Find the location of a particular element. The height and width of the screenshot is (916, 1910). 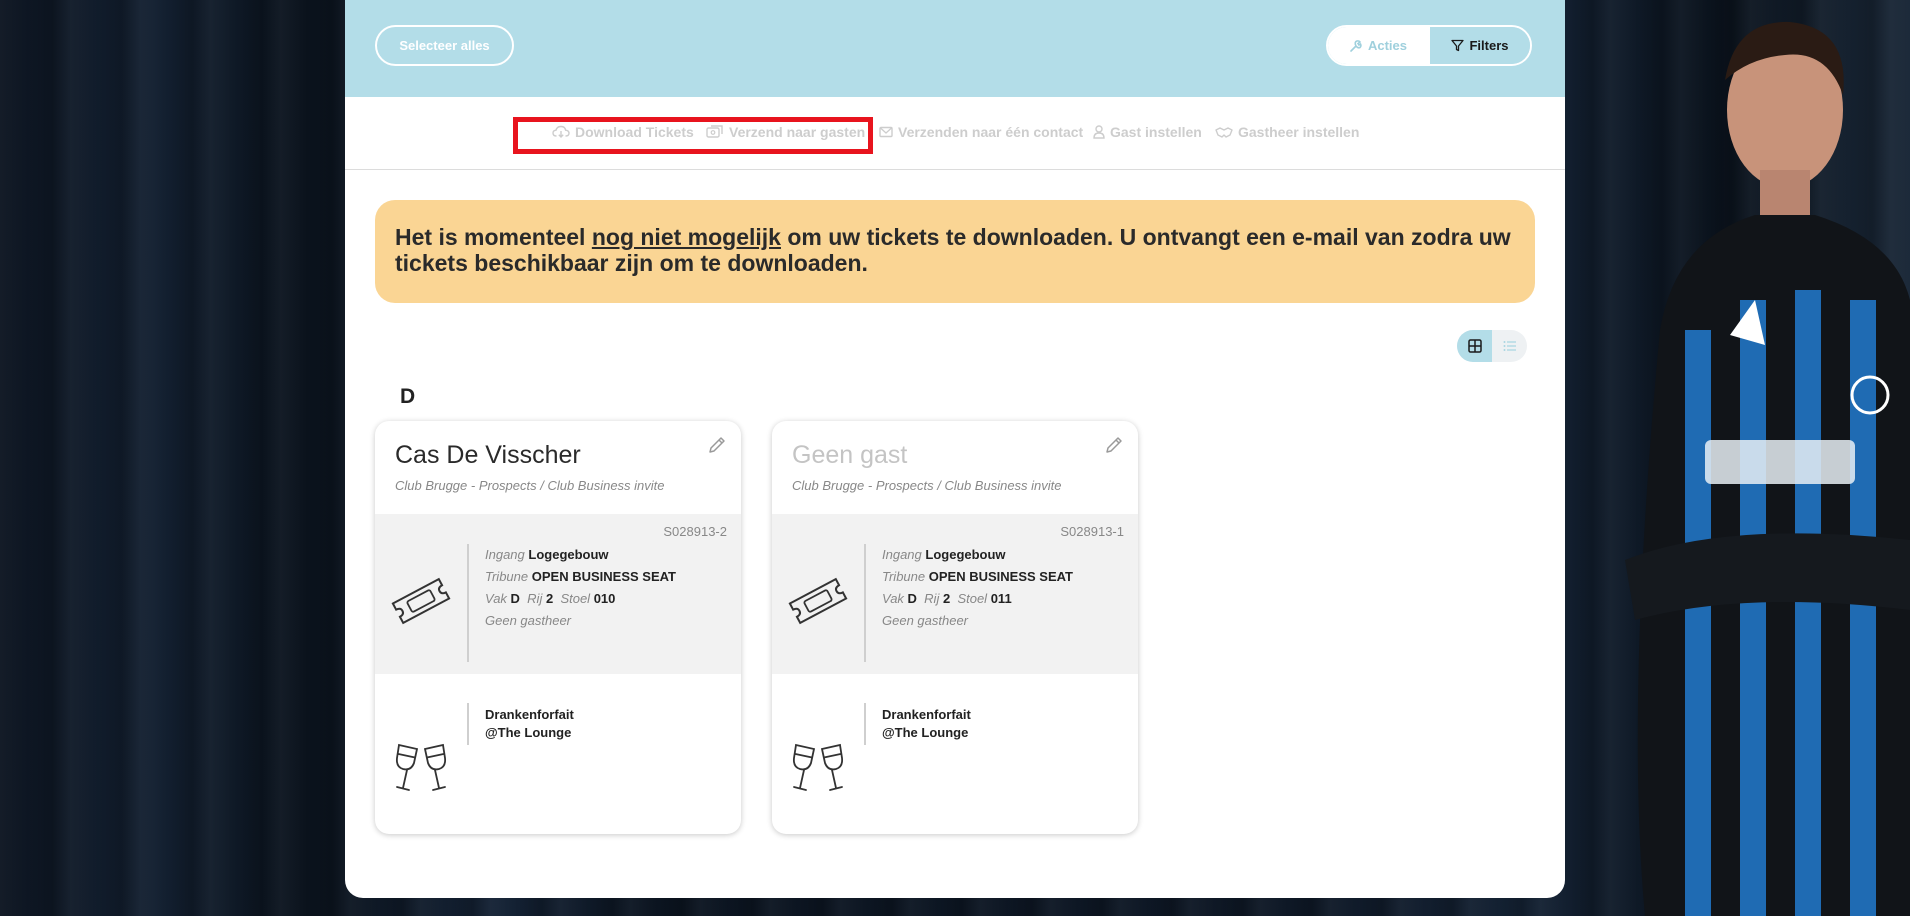

grid-view-button is located at coordinates (1474, 346).